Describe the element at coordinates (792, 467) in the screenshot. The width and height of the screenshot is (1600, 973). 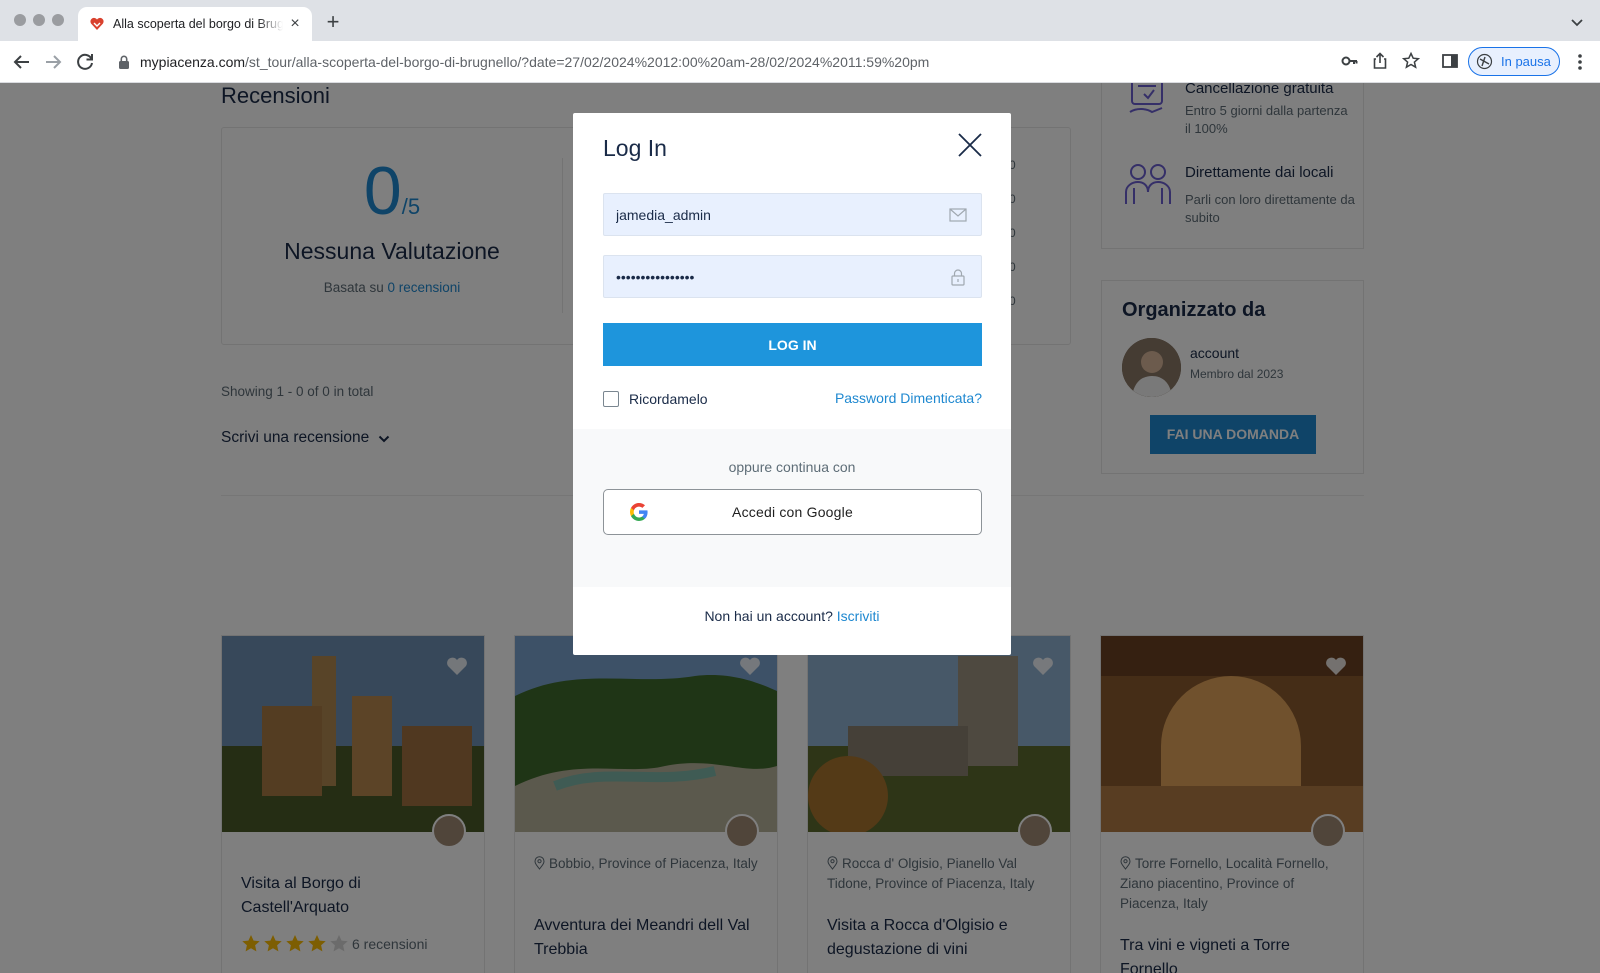
I see `or-continue-label: oppure continua con` at that location.